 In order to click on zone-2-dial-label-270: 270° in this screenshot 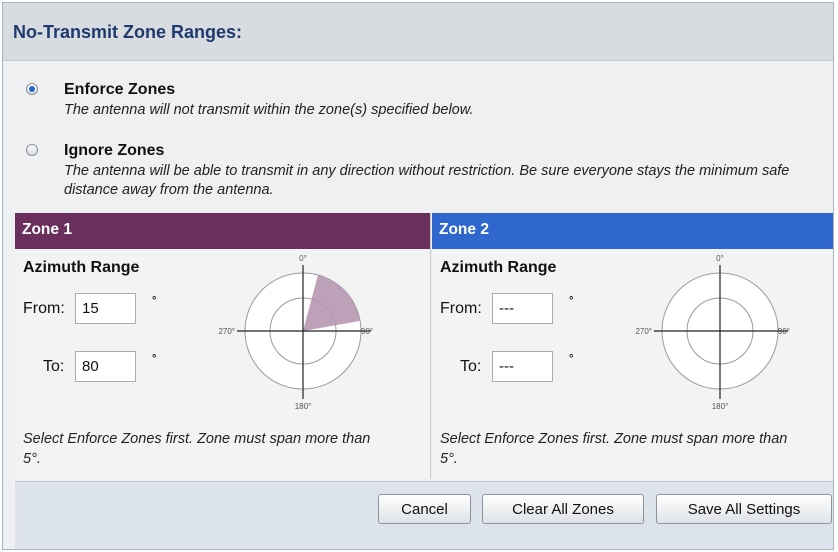, I will do `click(643, 331)`.